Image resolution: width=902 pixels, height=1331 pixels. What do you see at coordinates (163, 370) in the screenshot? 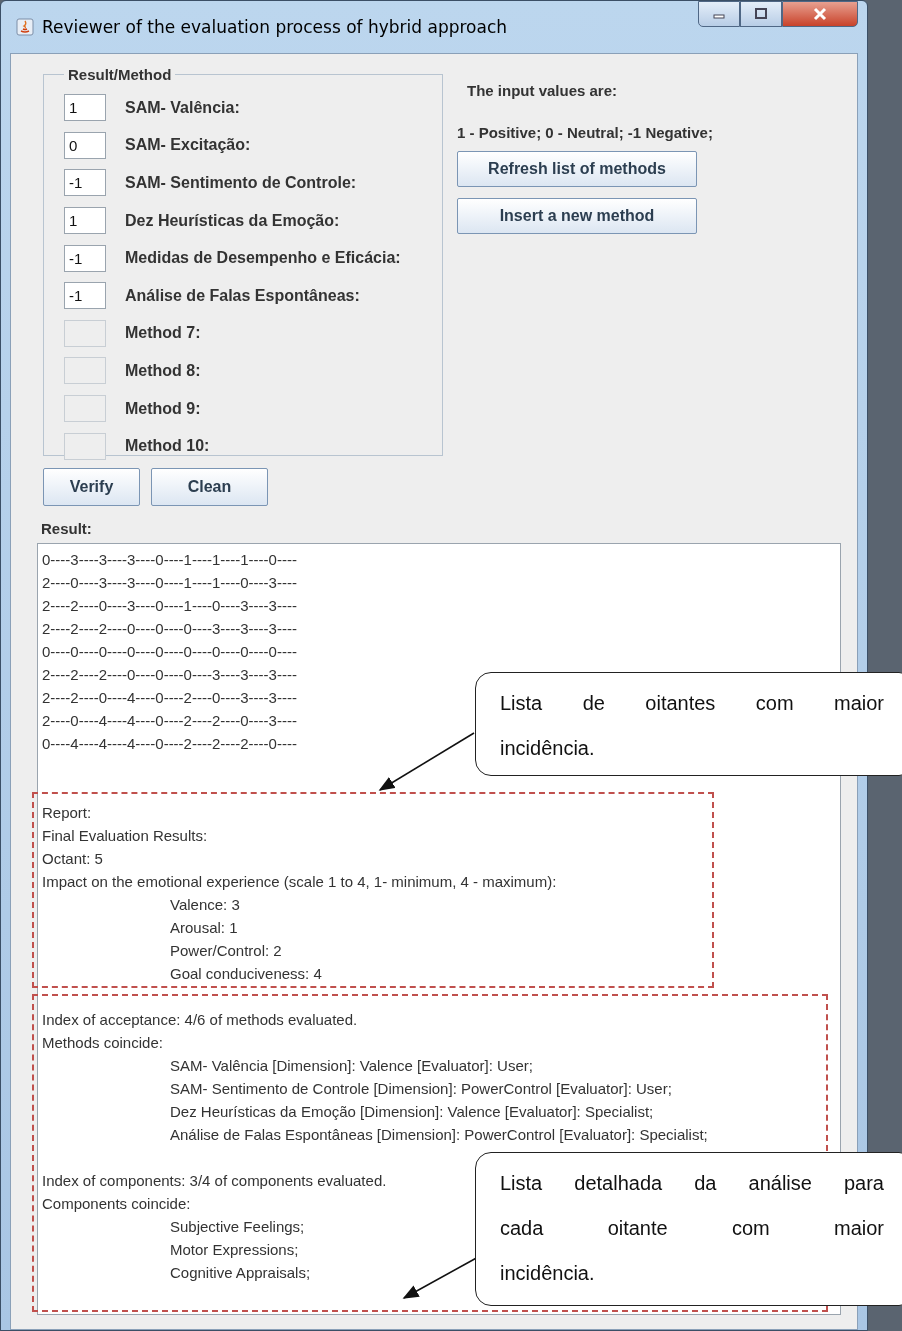
I see `method-label: Method 8:` at bounding box center [163, 370].